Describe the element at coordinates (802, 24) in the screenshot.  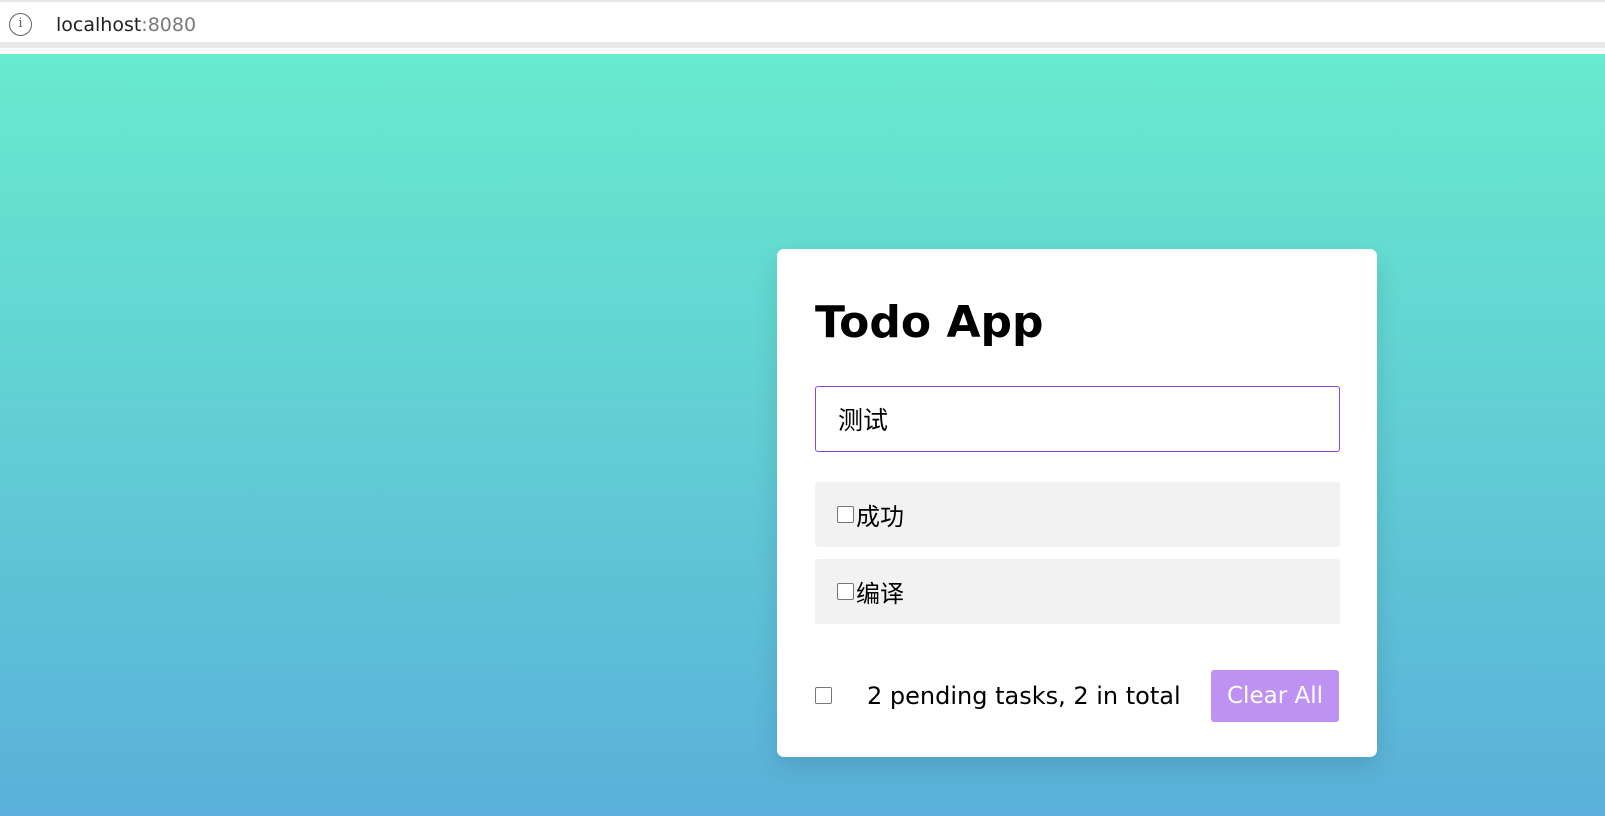
I see `browser-address-bar: i localhost:8080` at that location.